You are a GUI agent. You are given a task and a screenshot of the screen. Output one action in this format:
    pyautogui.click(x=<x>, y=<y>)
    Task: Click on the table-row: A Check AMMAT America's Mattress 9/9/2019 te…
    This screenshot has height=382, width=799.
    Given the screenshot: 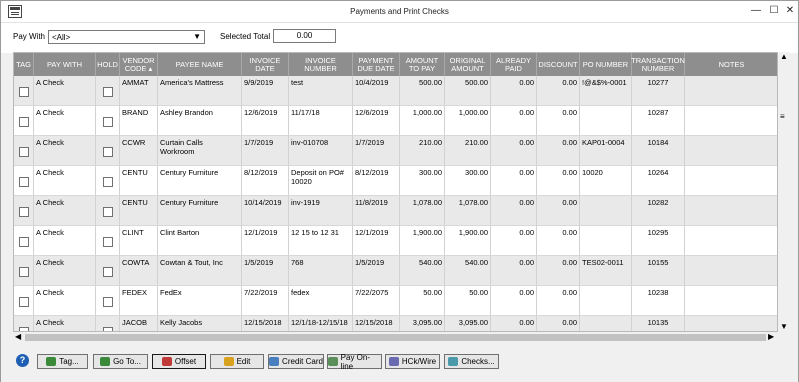 What is the action you would take?
    pyautogui.click(x=395, y=91)
    